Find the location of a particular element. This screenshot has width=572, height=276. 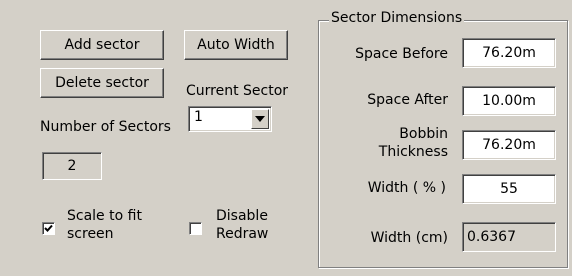

bobbin-thickness-label-line2: Thickness is located at coordinates (413, 152).